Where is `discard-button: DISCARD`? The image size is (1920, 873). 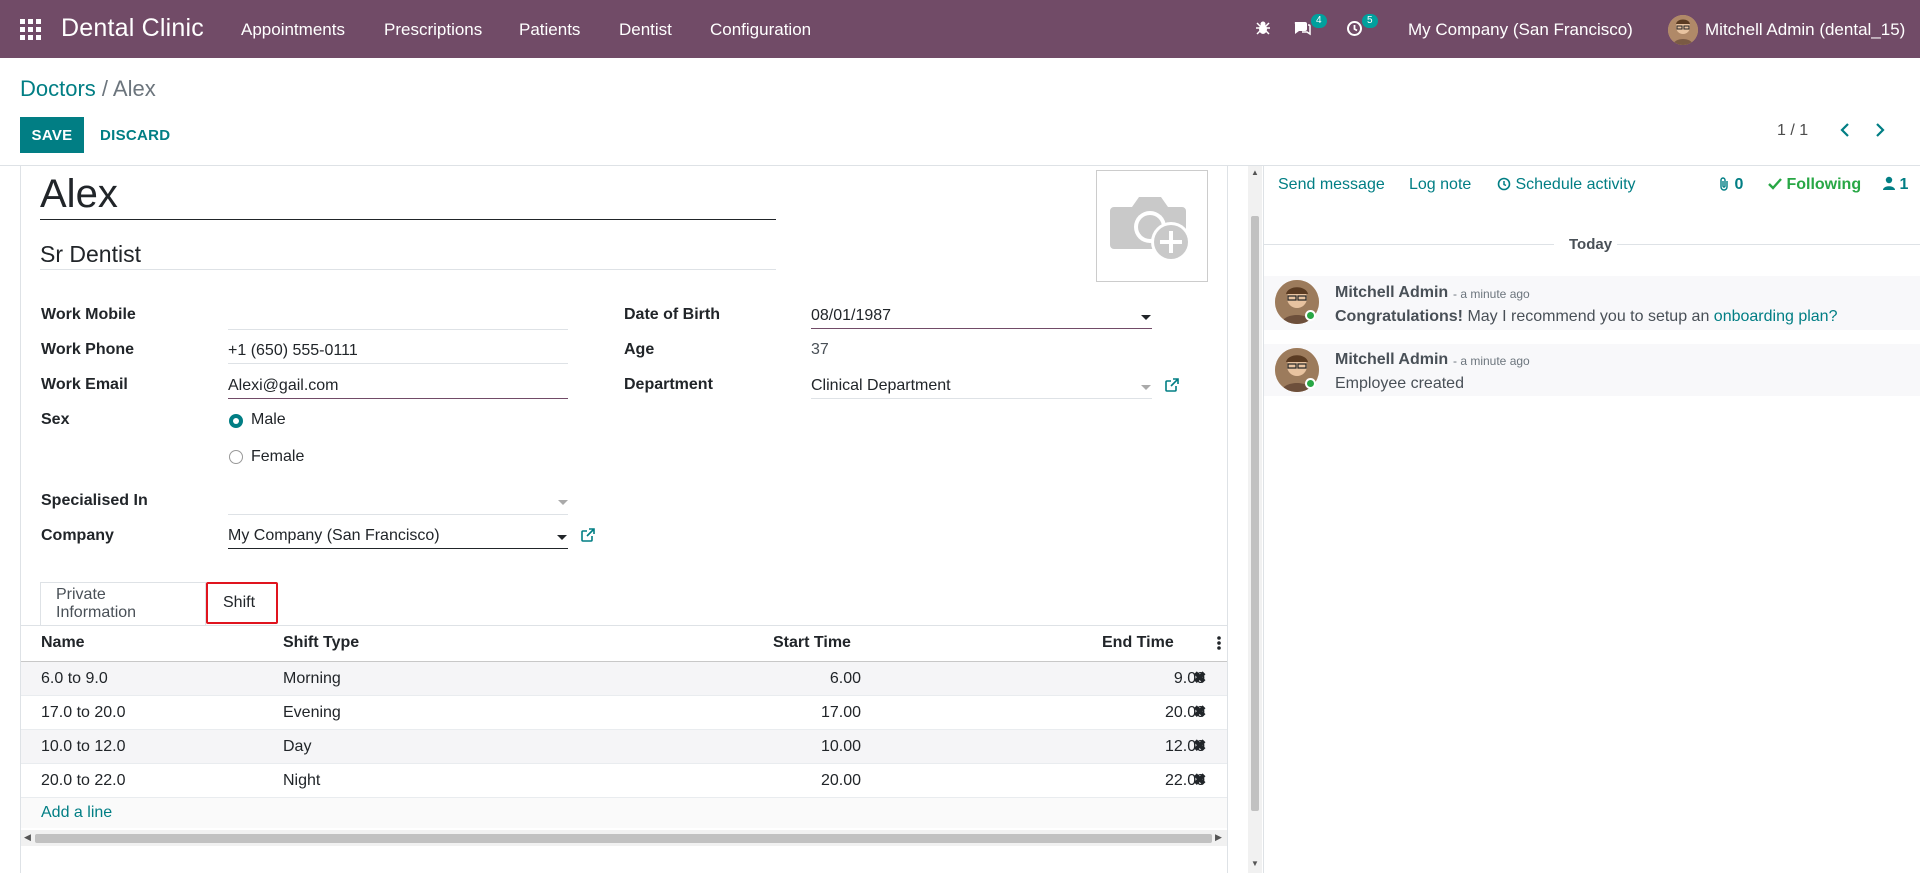 discard-button: DISCARD is located at coordinates (135, 135).